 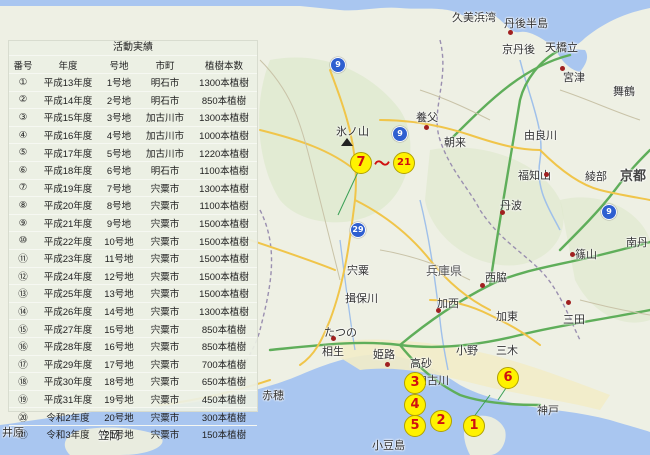 I want to click on table-row: ㉑令和3年度 21号地 宍粟市 150本植樹, so click(x=133, y=433).